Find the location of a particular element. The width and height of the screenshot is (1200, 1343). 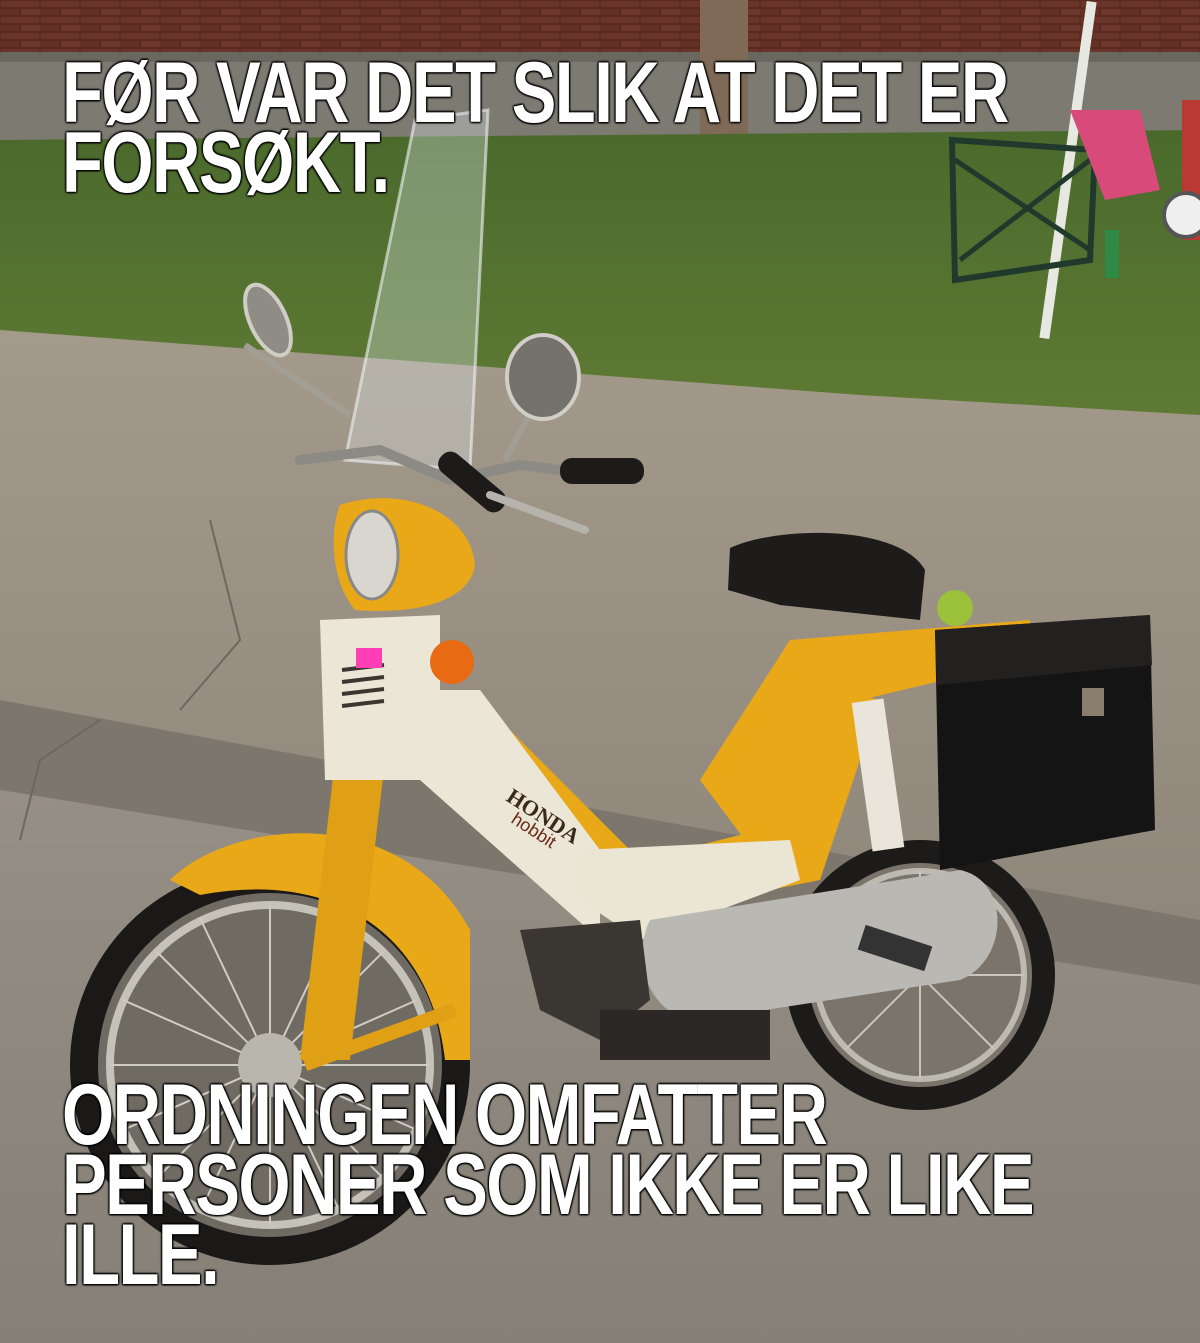

front-leg-shield is located at coordinates (380, 697).